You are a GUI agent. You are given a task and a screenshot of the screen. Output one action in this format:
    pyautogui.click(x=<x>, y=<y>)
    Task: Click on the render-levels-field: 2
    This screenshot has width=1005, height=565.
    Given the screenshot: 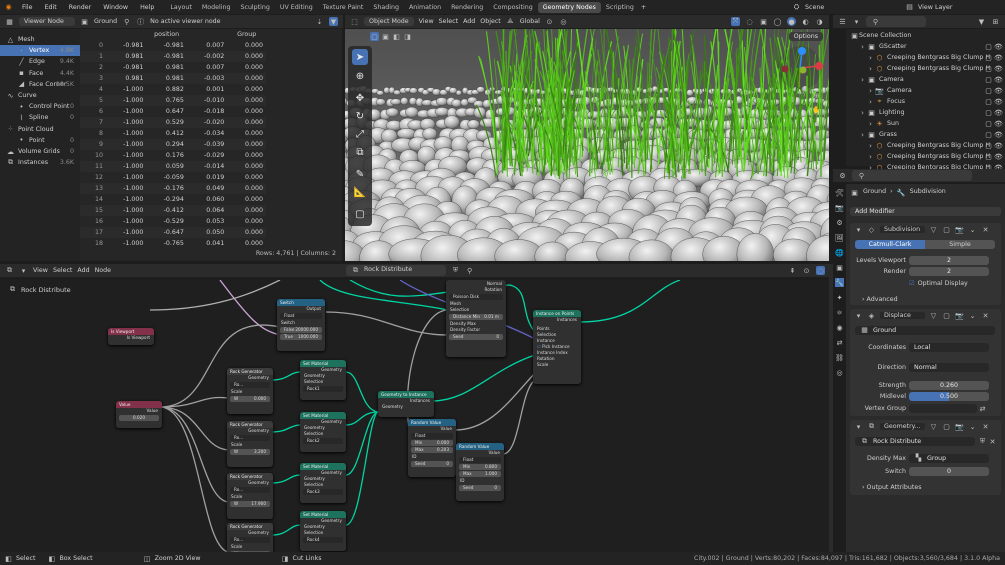 What is the action you would take?
    pyautogui.click(x=949, y=271)
    